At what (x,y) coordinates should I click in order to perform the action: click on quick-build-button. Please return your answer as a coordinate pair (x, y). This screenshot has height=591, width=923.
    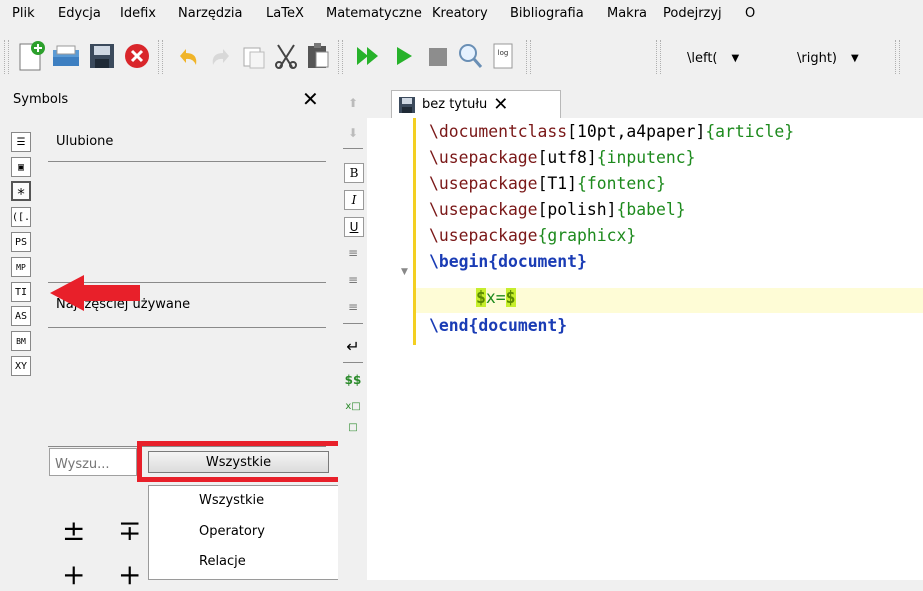
    Looking at the image, I should click on (368, 56).